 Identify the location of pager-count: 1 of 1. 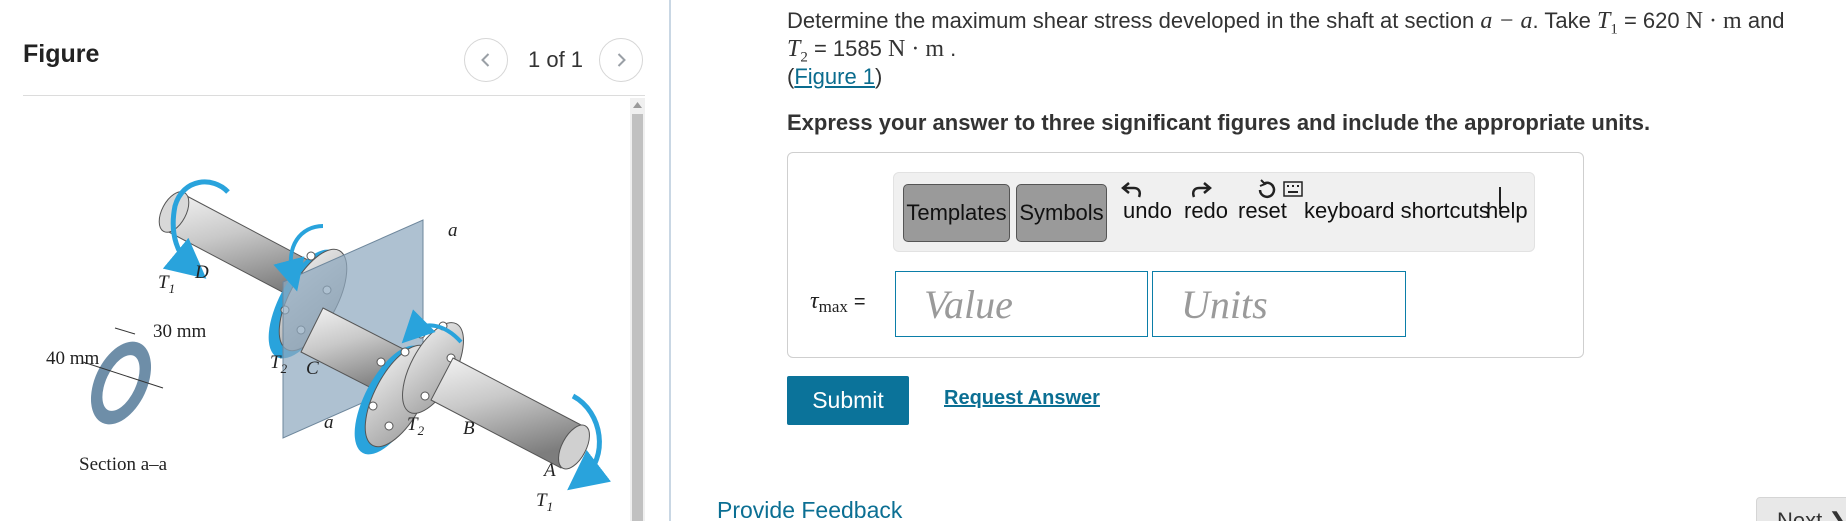
(556, 59).